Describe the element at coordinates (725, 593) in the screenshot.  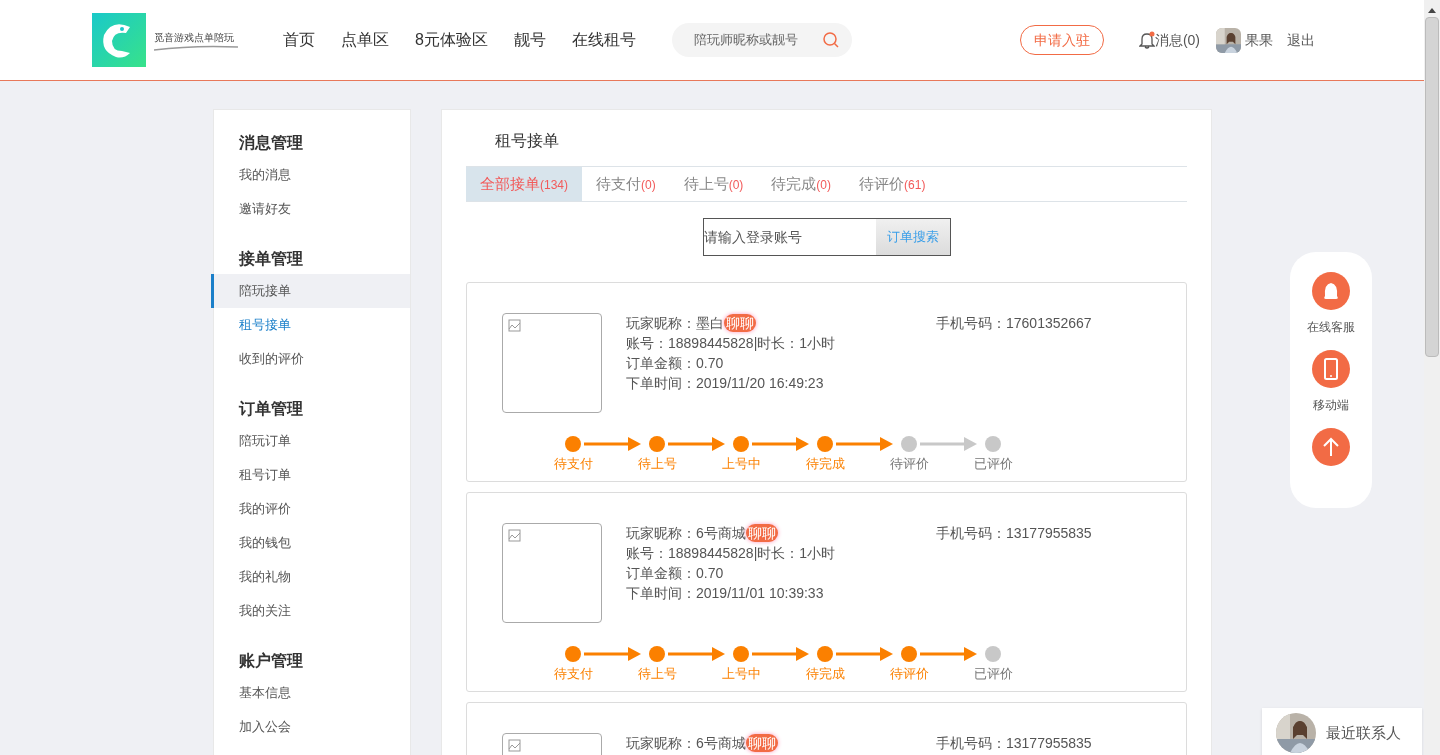
I see `order-time: 下单时间：2019/11/01 10:39:33` at that location.